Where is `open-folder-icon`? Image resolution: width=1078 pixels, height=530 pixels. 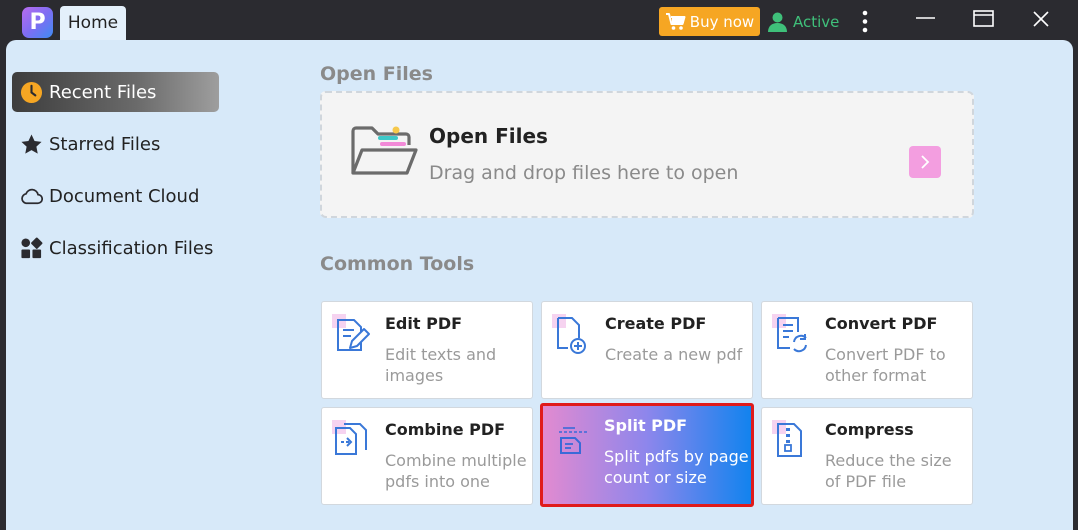
open-folder-icon is located at coordinates (384, 150).